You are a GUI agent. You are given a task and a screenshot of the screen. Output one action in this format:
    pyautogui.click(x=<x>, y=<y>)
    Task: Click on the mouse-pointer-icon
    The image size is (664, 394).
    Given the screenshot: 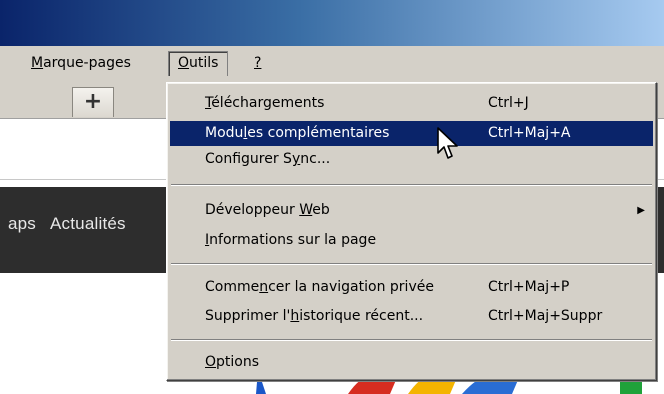 What is the action you would take?
    pyautogui.click(x=447, y=143)
    